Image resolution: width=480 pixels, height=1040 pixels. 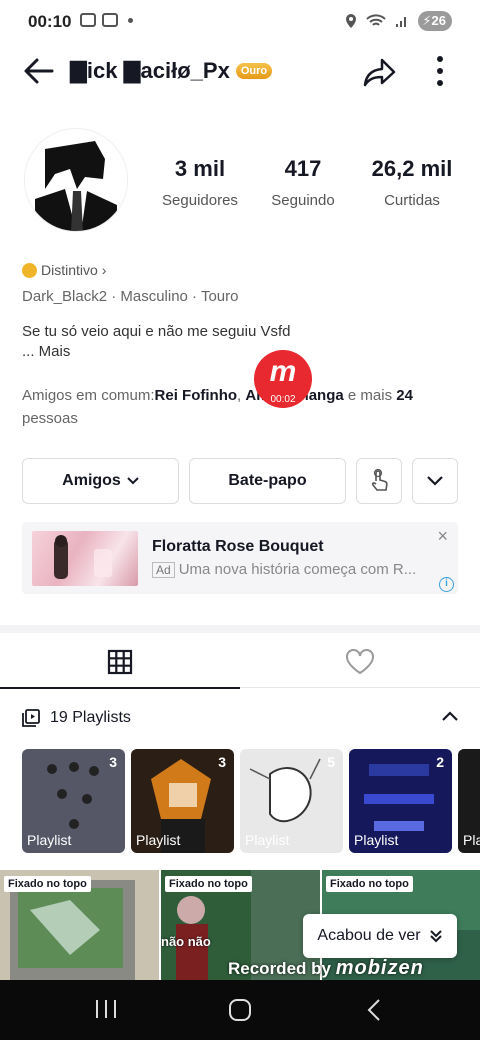 What do you see at coordinates (435, 936) in the screenshot?
I see `double-chevron-down-icon` at bounding box center [435, 936].